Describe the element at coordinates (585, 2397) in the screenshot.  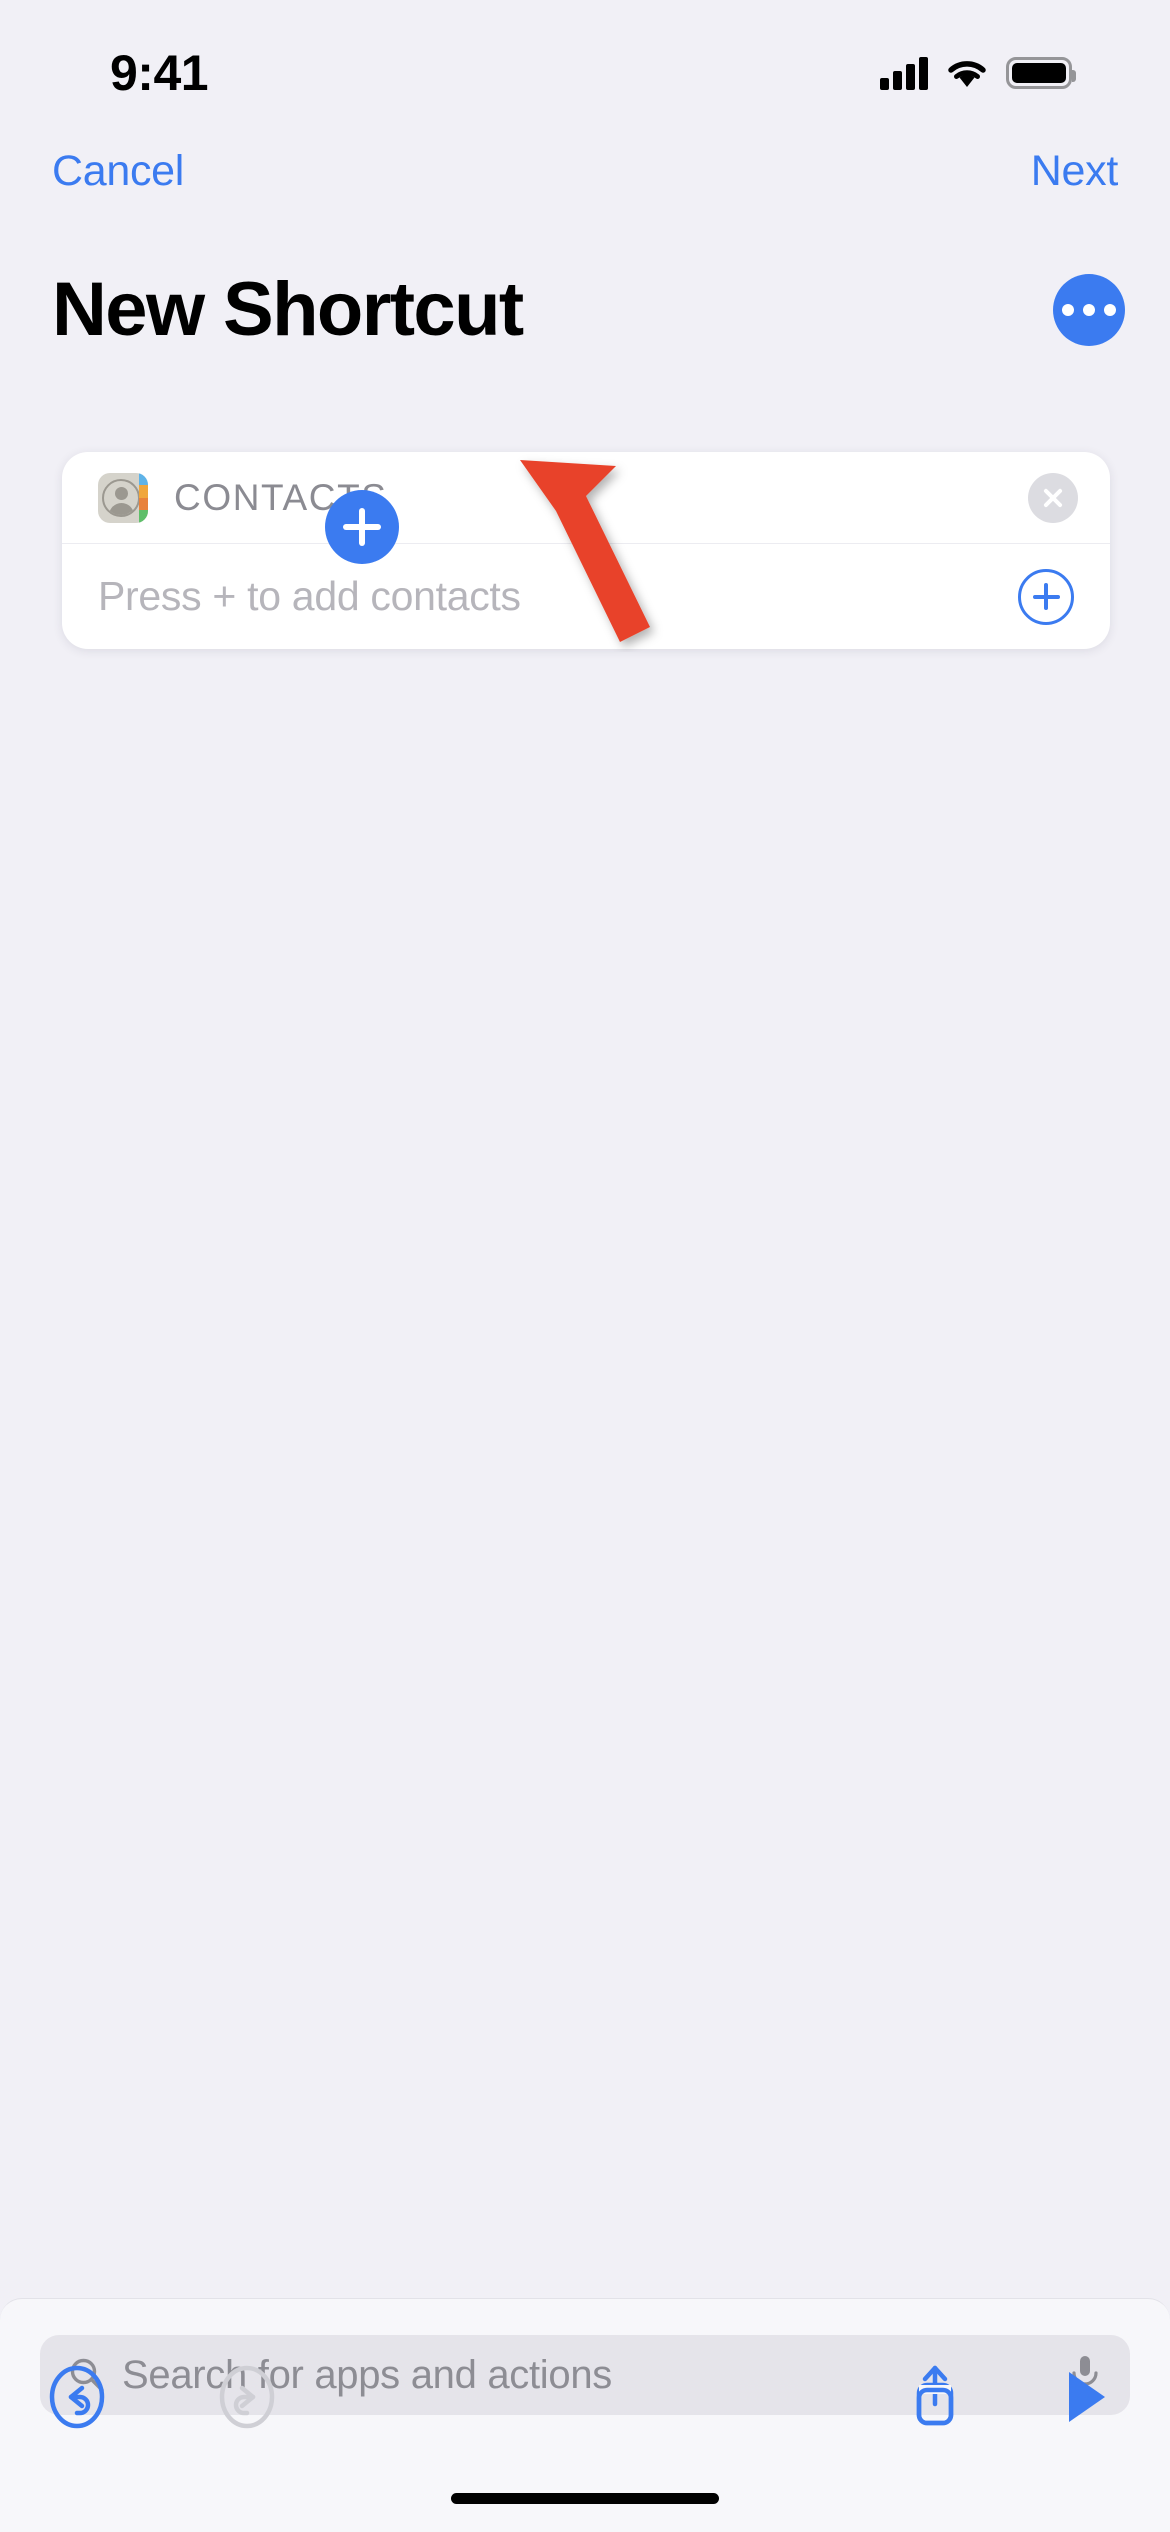
I see `editor-toolbar` at that location.